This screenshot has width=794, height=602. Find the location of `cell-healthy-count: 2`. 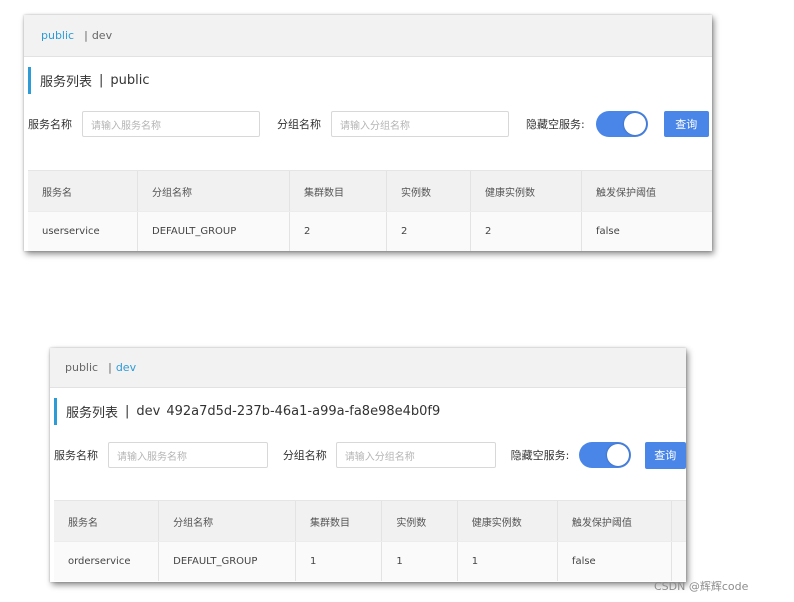

cell-healthy-count: 2 is located at coordinates (526, 231).